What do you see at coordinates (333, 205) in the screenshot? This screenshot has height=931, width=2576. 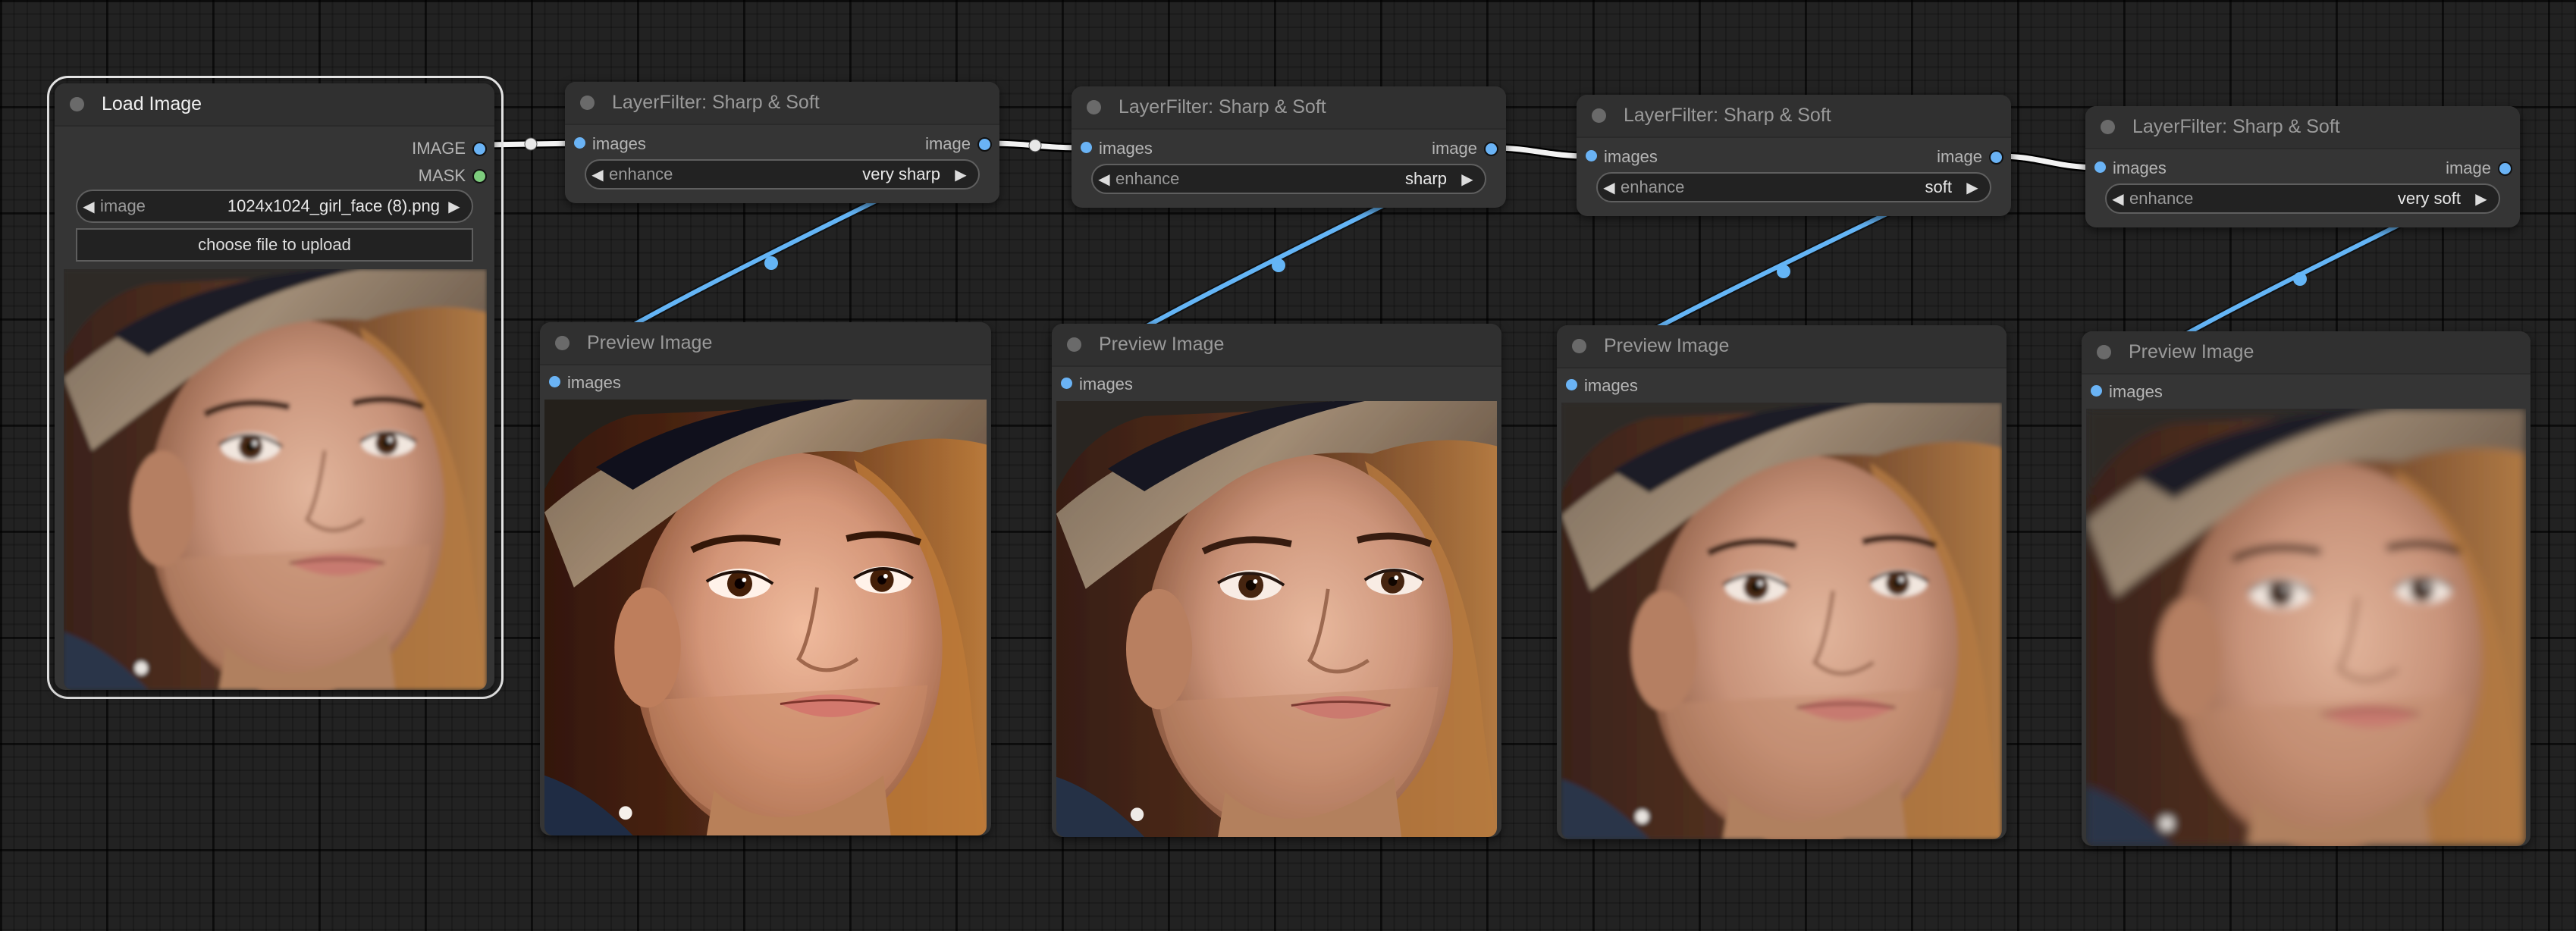 I see `combo-value: 1024x1024_girl_face (8).png` at bounding box center [333, 205].